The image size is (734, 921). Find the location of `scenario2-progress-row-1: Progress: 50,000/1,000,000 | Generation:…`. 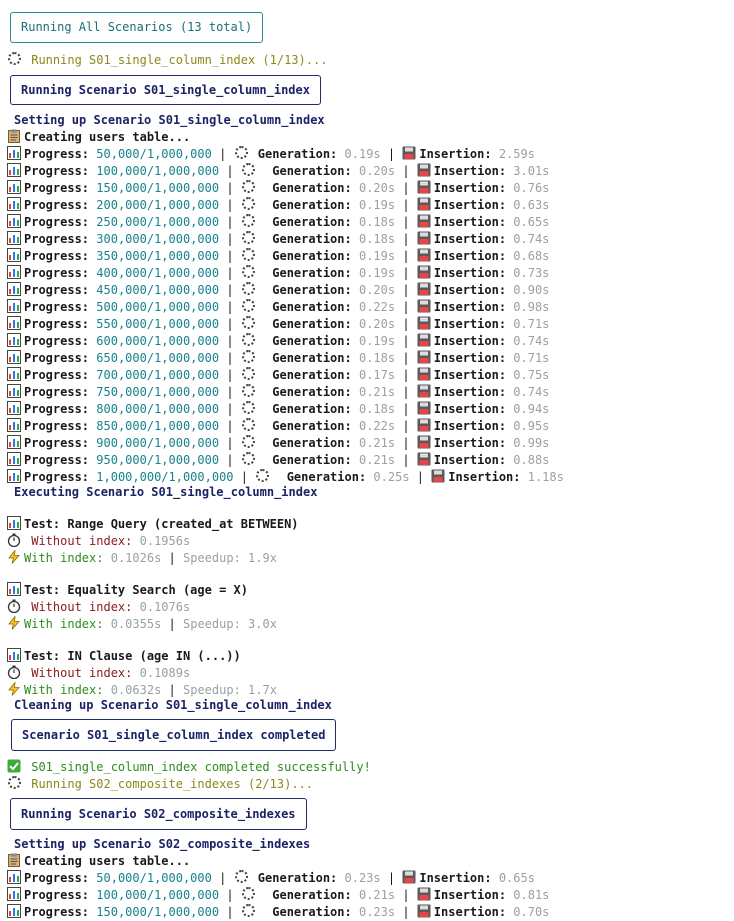

scenario2-progress-row-1: Progress: 50,000/1,000,000 | Generation:… is located at coordinates (271, 878).